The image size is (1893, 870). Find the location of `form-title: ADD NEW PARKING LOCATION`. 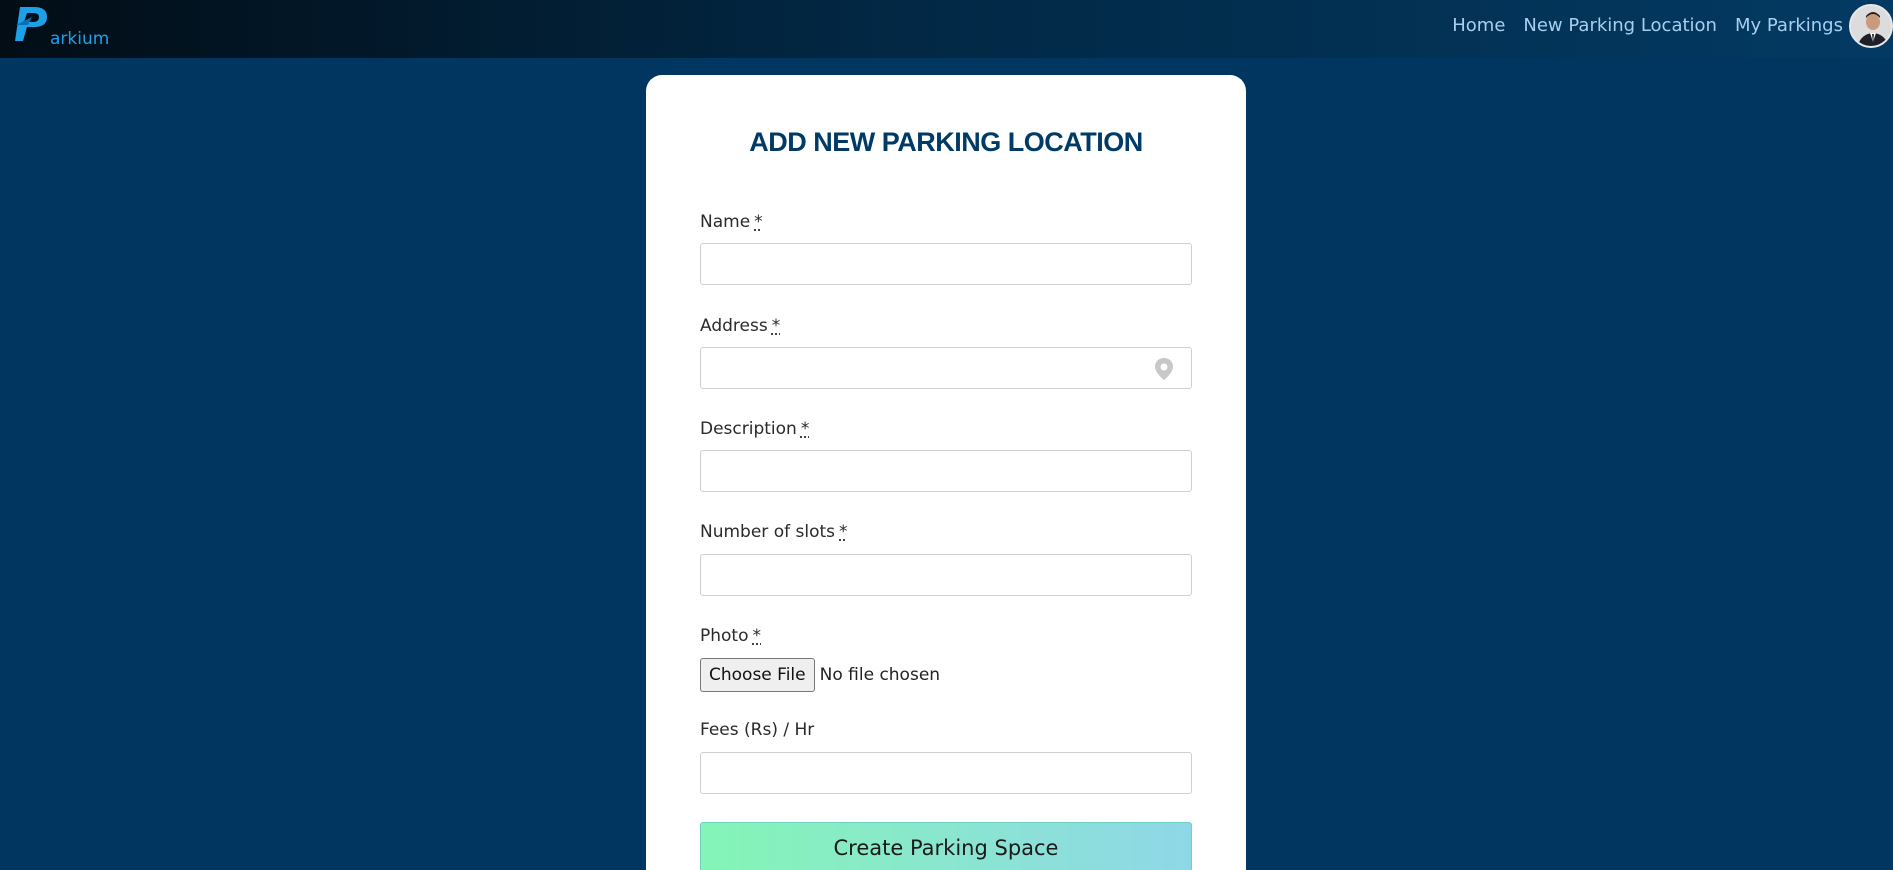

form-title: ADD NEW PARKING LOCATION is located at coordinates (946, 142).